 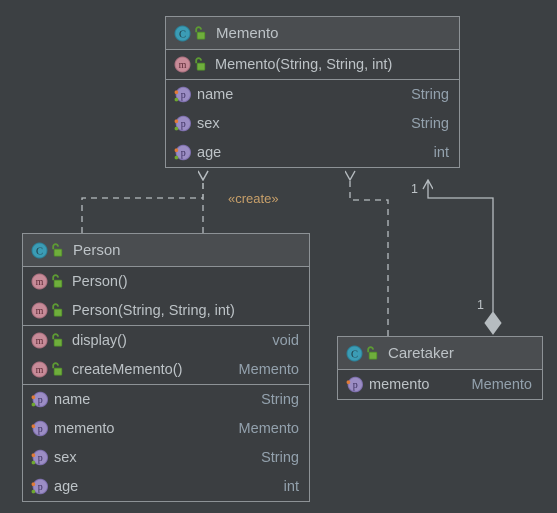 I want to click on edge-person-dependency-memento, so click(x=142, y=206).